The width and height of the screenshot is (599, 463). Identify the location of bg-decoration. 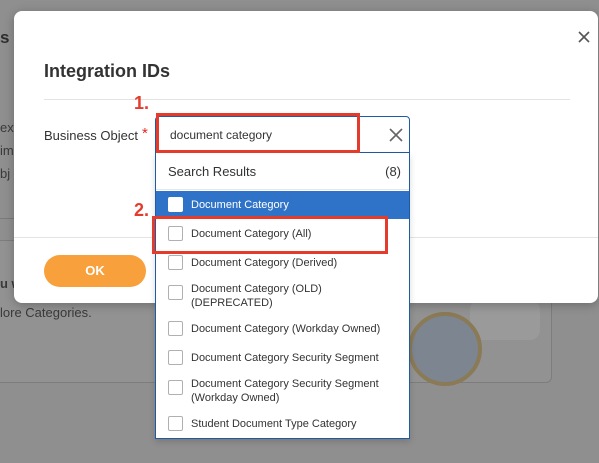
(505, 320).